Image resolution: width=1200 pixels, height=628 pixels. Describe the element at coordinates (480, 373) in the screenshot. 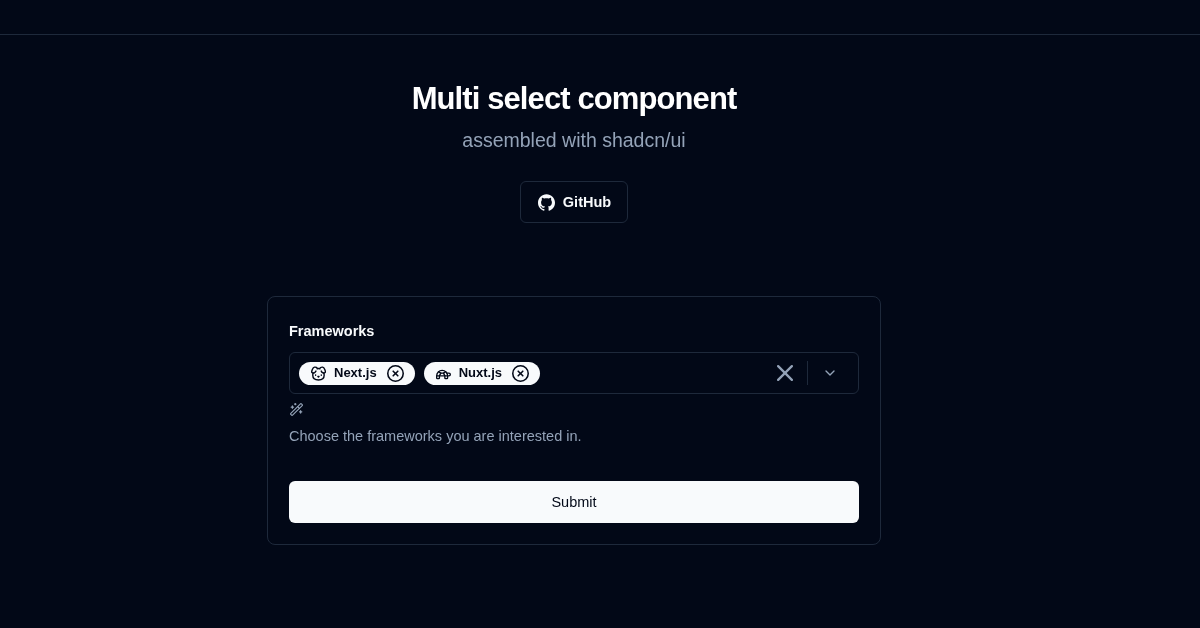

I see `tag-label: Nuxt.js` at that location.